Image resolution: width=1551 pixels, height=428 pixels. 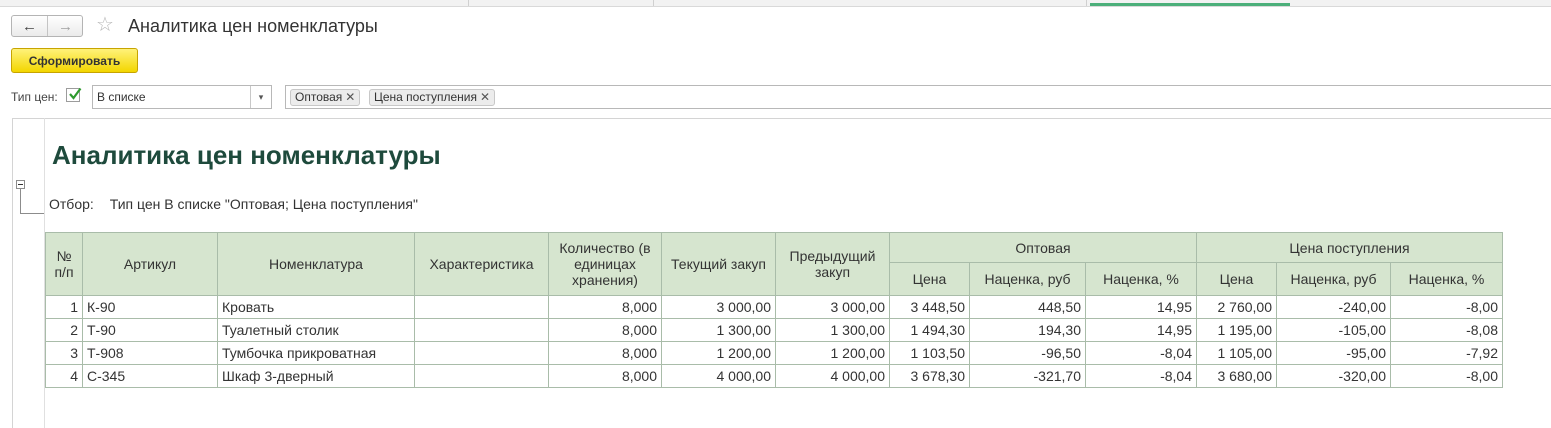 I want to click on header-current-purchase: Текущий закуп, so click(x=718, y=264).